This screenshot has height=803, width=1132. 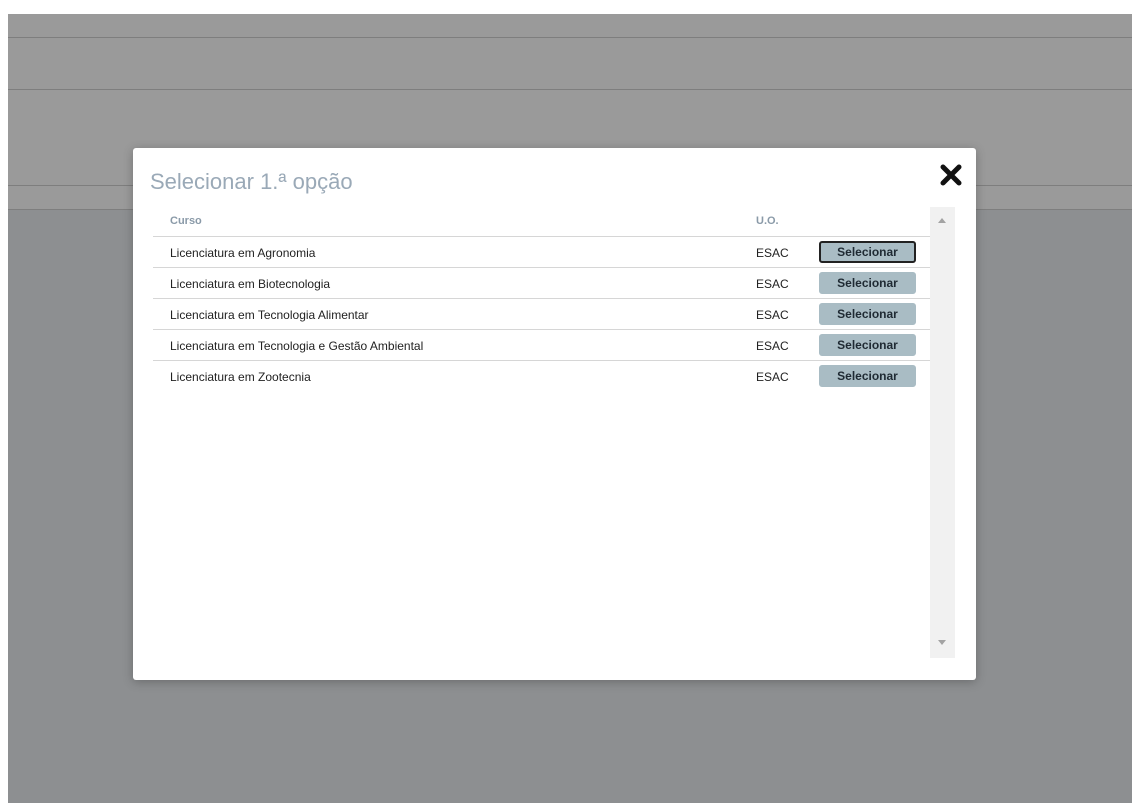 What do you see at coordinates (240, 377) in the screenshot?
I see `course-name: Licenciatura em Zootecnia` at bounding box center [240, 377].